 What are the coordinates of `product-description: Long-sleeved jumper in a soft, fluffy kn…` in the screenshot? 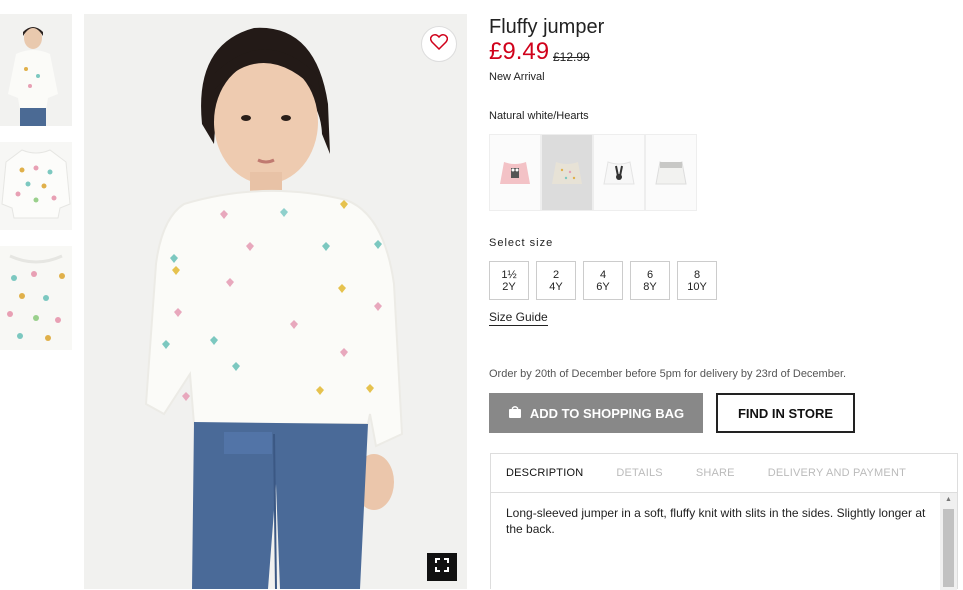 It's located at (716, 521).